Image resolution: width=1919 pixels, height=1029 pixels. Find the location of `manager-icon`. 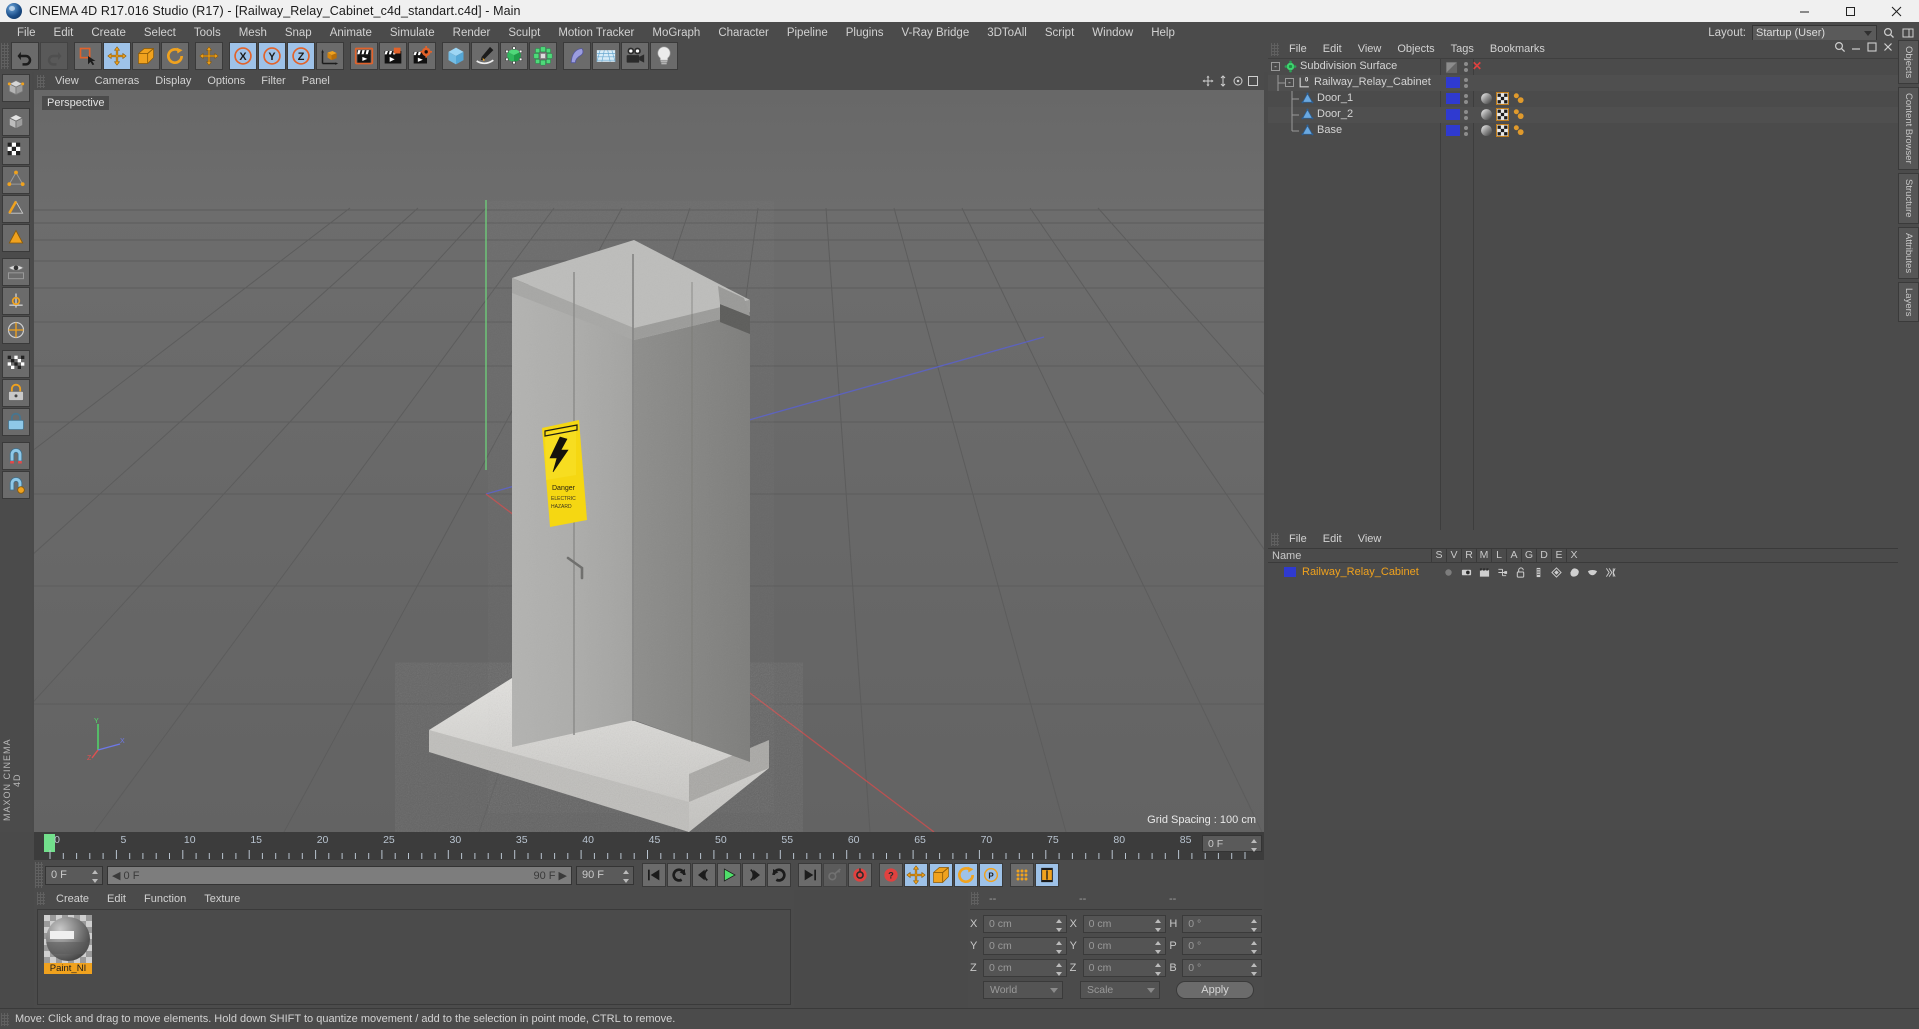

manager-icon is located at coordinates (1502, 572).